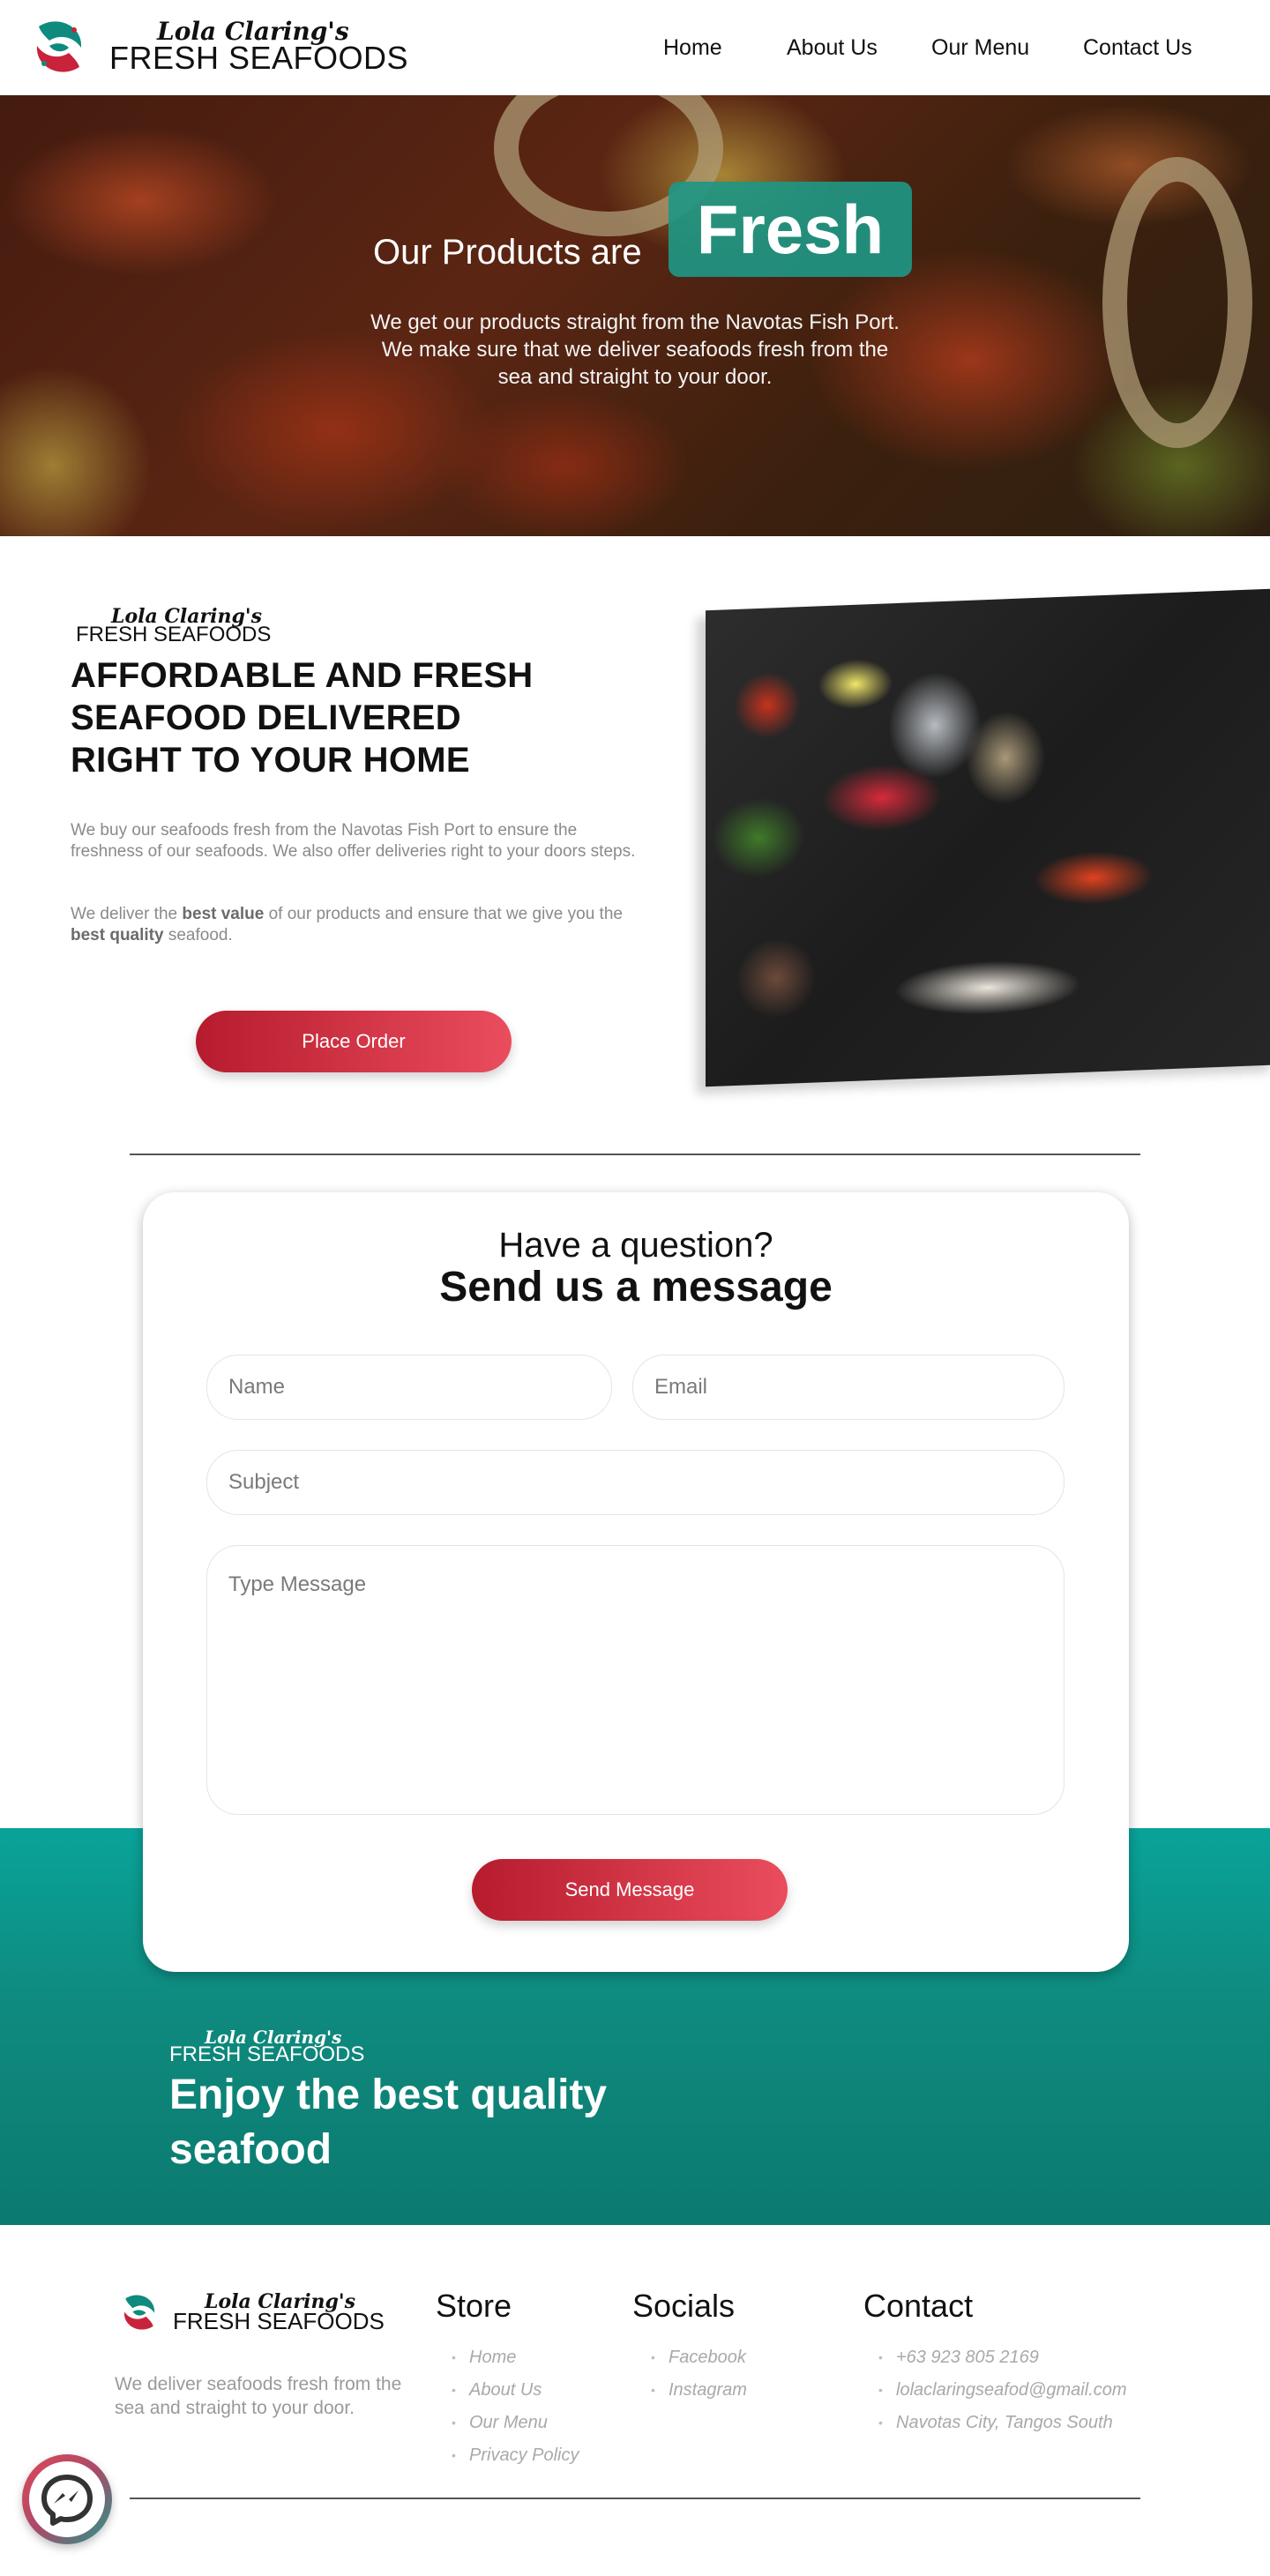 This screenshot has width=1270, height=2576. I want to click on about-p2-bold-value: best value, so click(223, 914).